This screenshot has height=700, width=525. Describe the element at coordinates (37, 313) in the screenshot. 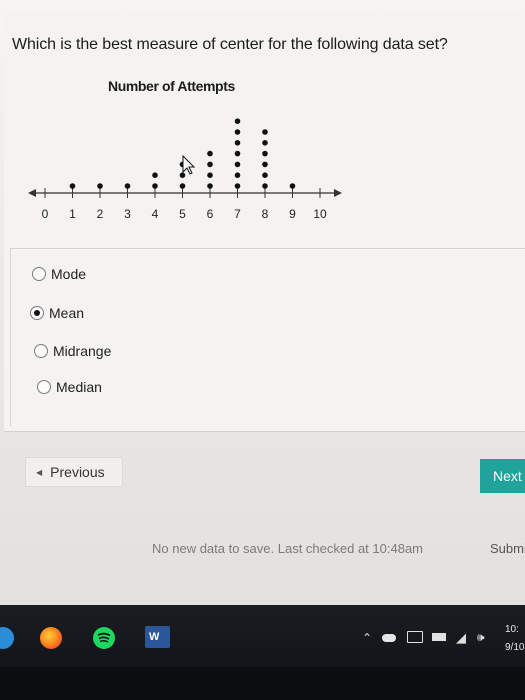

I see `radio-mean` at that location.